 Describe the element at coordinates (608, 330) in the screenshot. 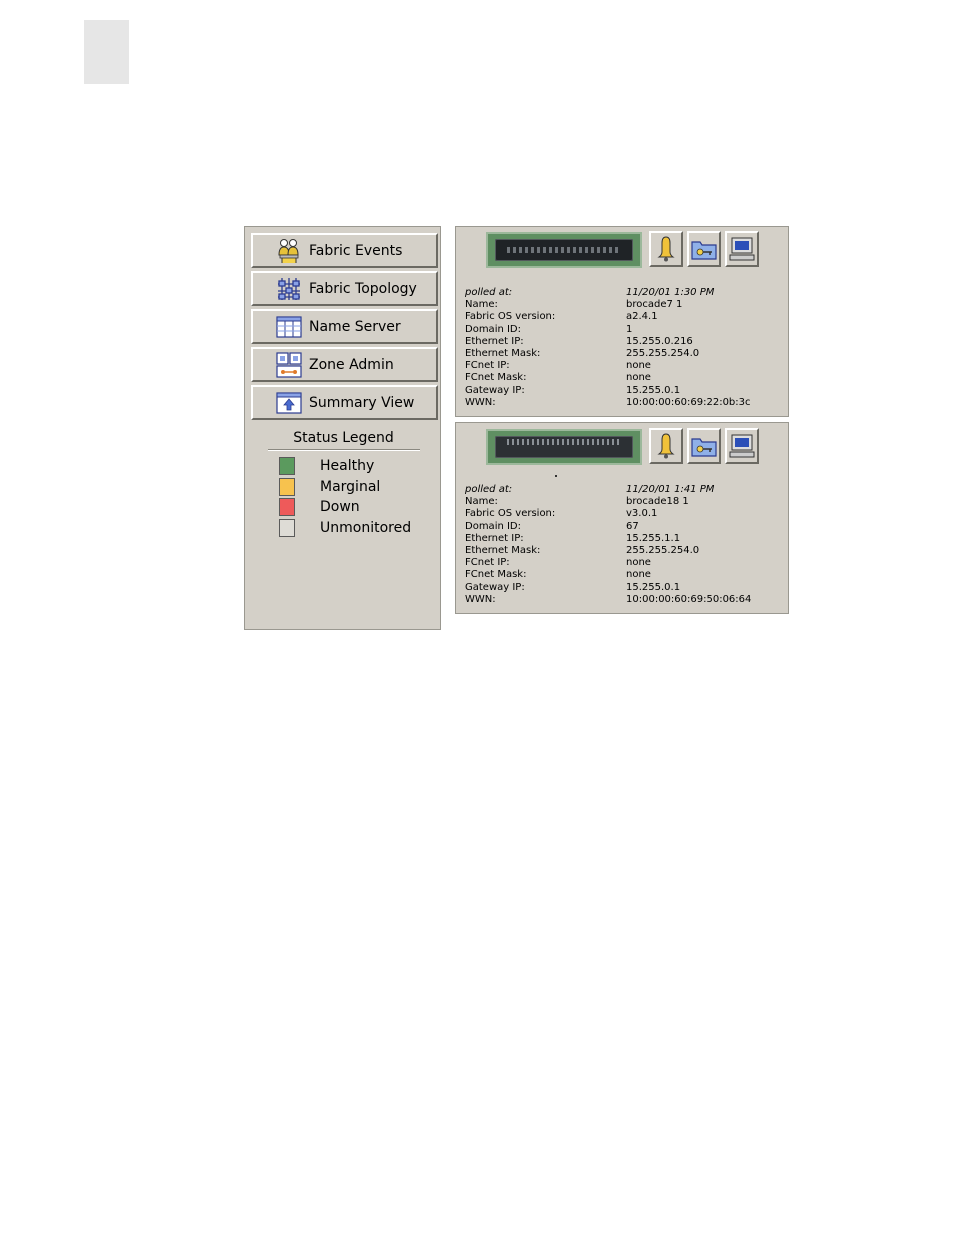

I see `info-row: Domain ID: 1` at that location.